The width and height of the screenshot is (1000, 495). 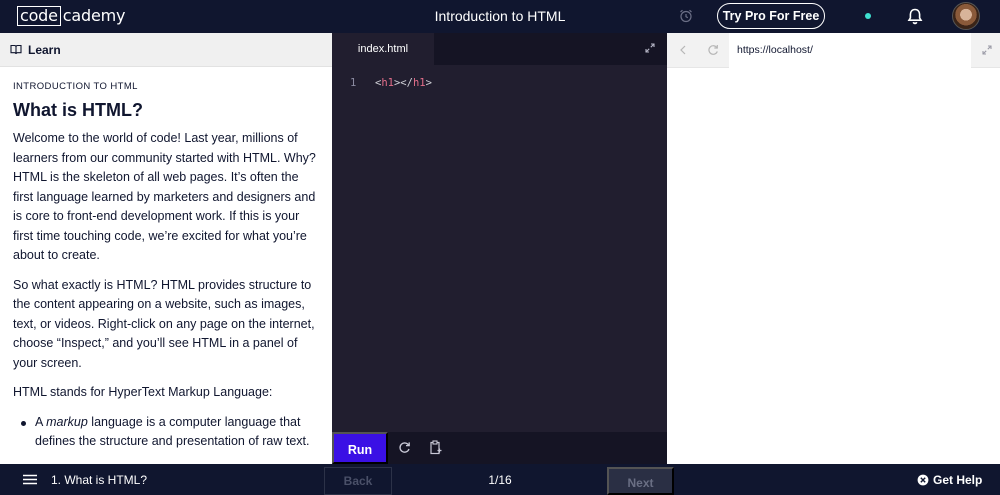 I want to click on get-help-label: Get Help, so click(x=958, y=480).